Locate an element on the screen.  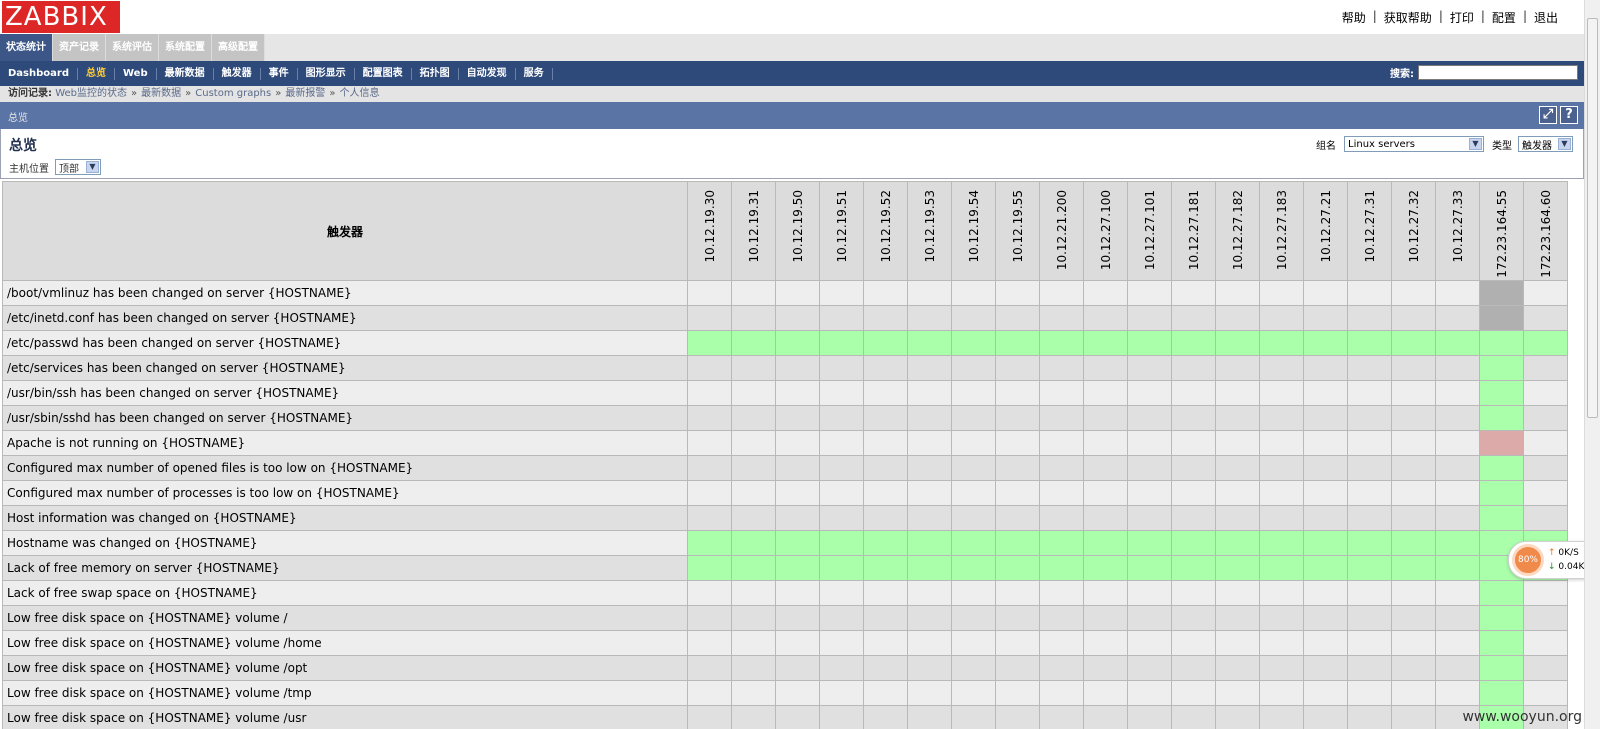
sub-menu-item: 拓扑图 is located at coordinates (435, 73).